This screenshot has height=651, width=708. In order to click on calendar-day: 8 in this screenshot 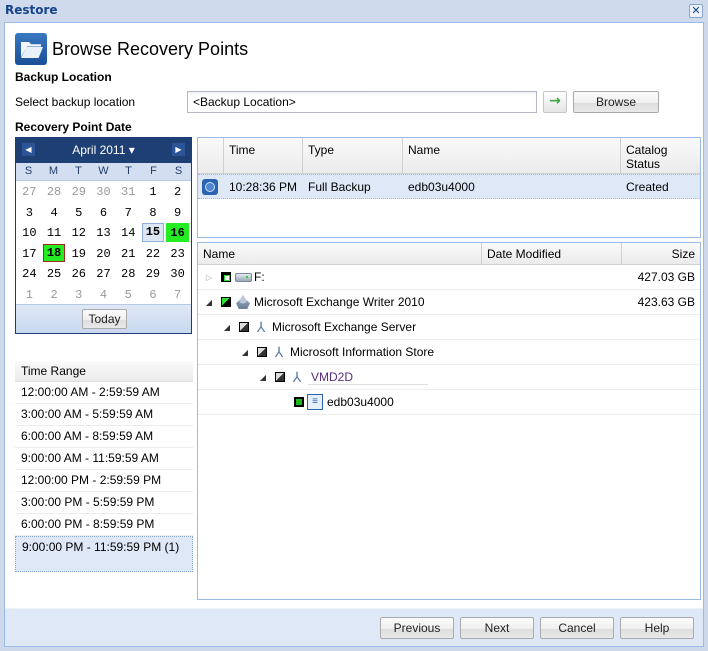, I will do `click(153, 212)`.